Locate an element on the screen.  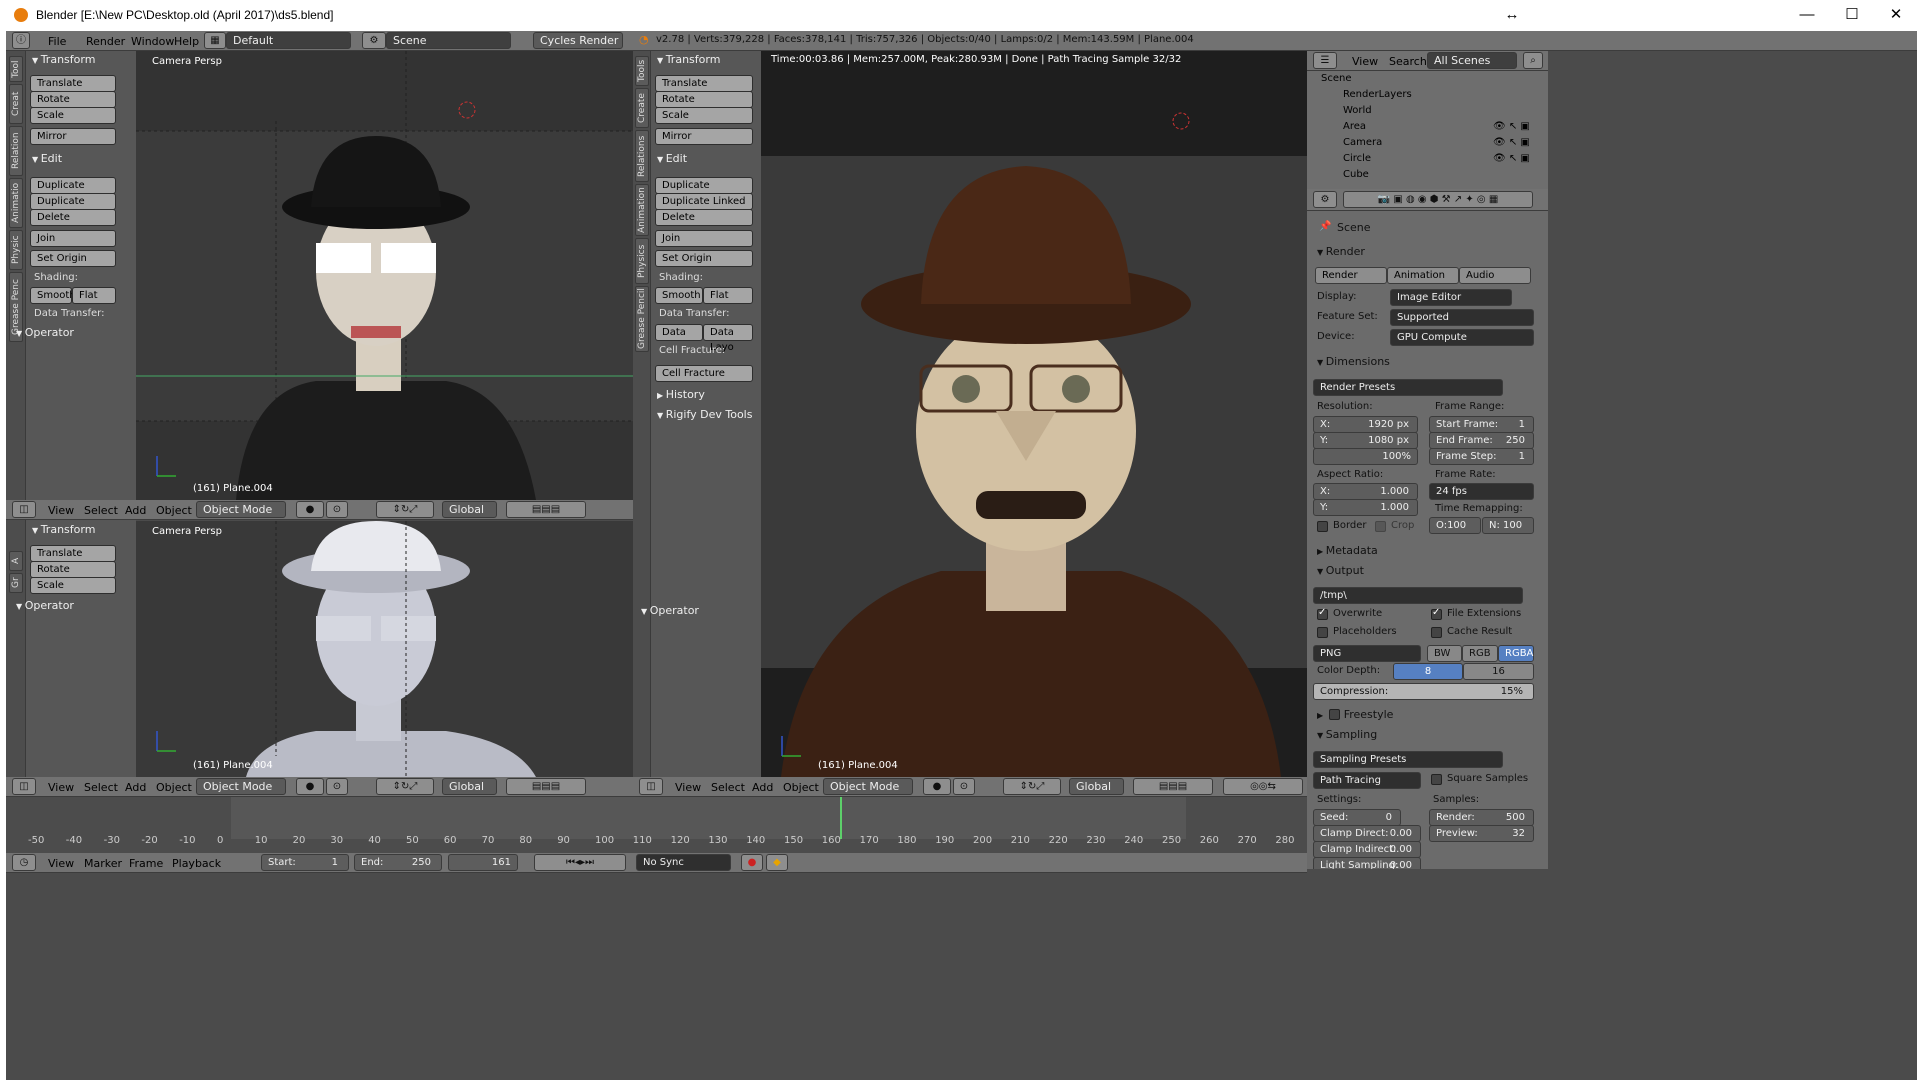
manipulator-icons: ⇕↻⤢ is located at coordinates (405, 509).